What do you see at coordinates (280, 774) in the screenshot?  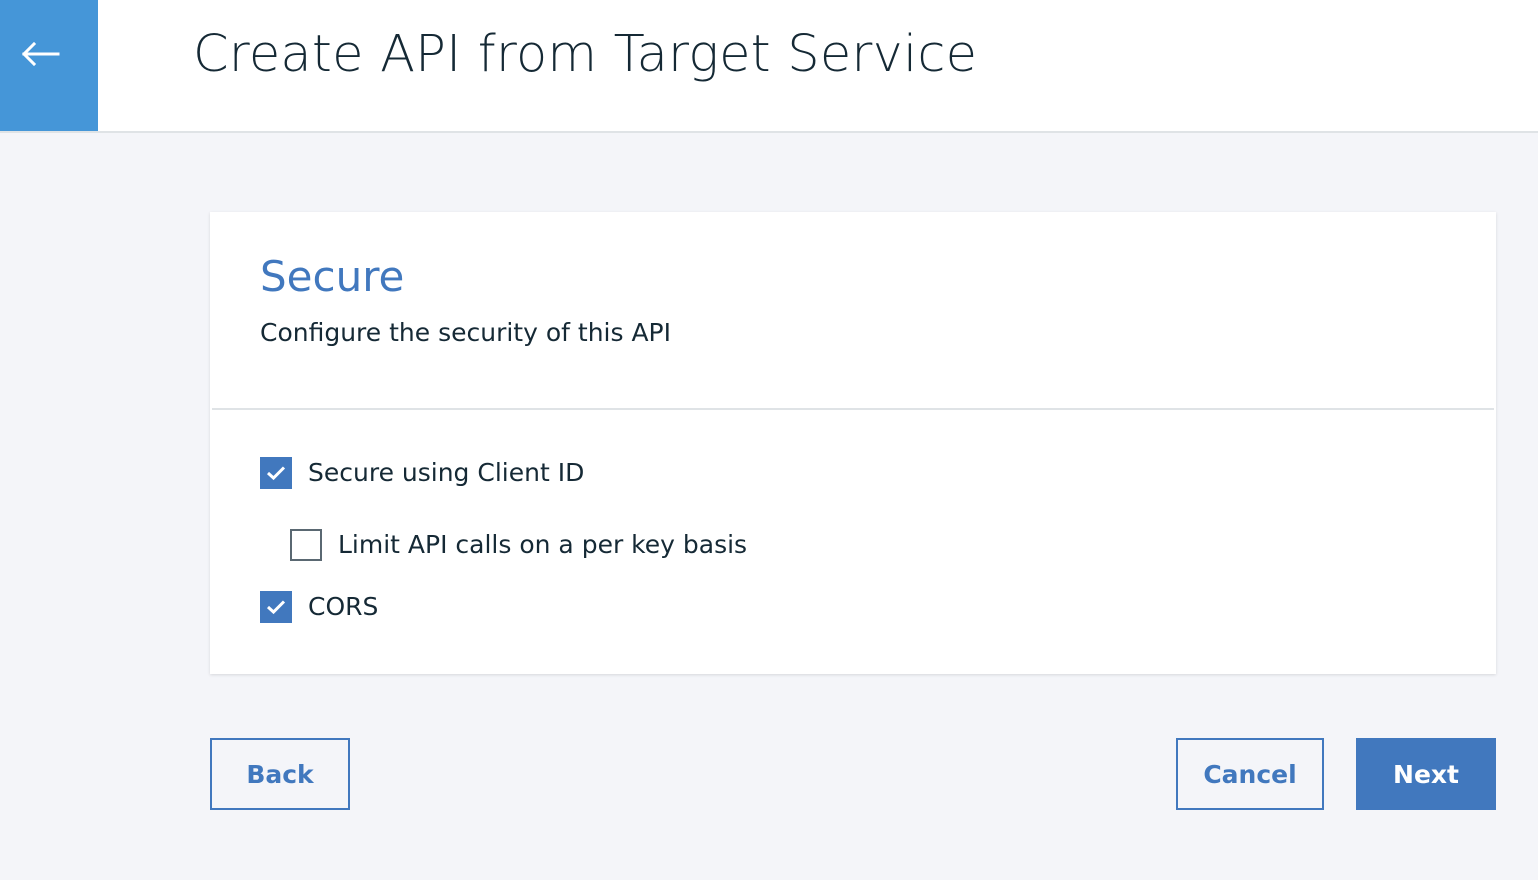 I see `back-button: Back` at bounding box center [280, 774].